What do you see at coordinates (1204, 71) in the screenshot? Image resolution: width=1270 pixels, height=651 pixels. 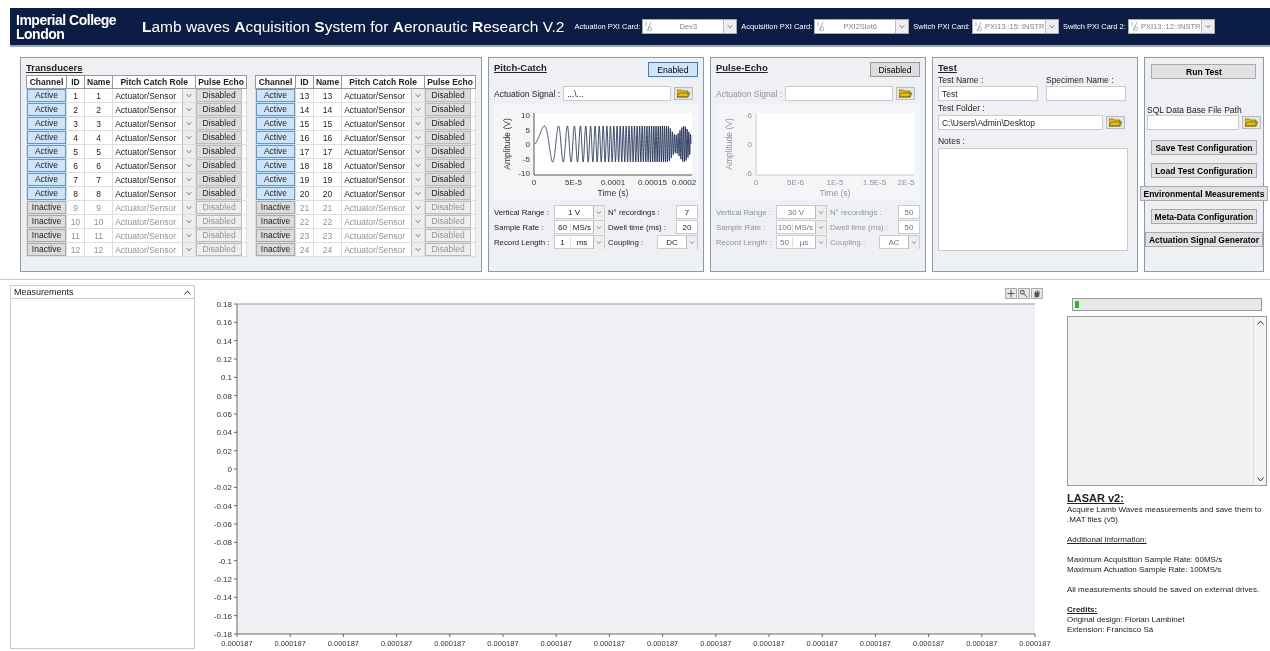 I see `run-button: Run Test` at bounding box center [1204, 71].